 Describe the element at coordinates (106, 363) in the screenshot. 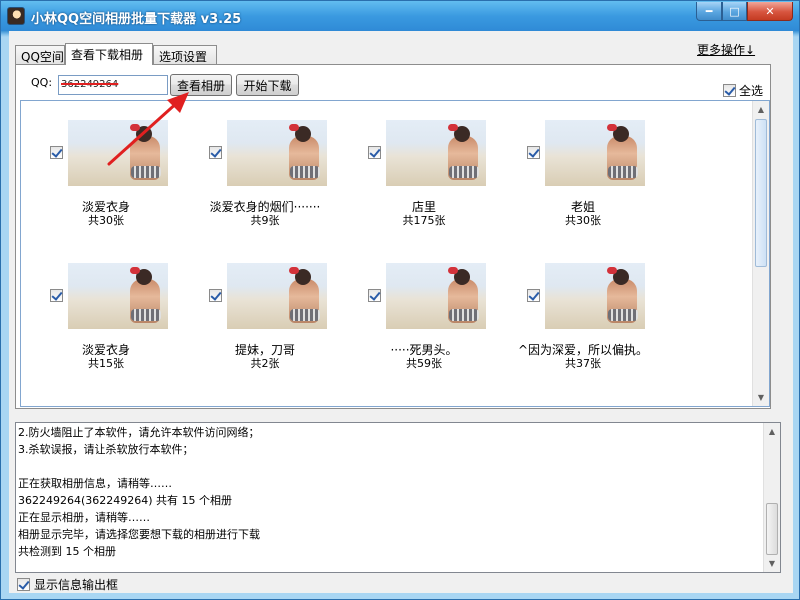

I see `album-count: 共15张` at that location.